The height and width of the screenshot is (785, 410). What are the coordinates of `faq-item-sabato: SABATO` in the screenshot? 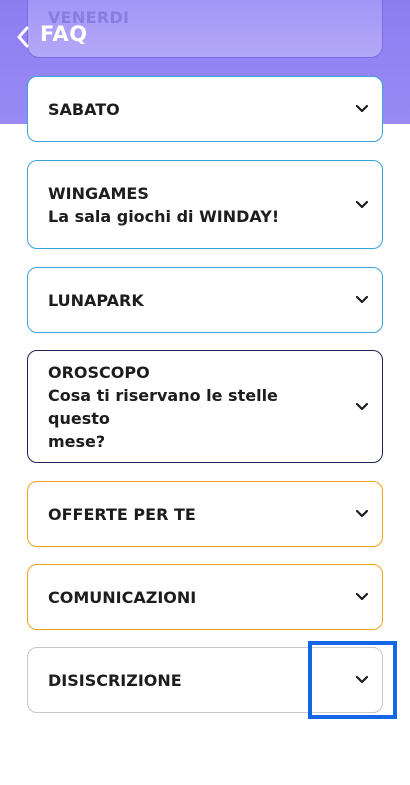 It's located at (205, 109).